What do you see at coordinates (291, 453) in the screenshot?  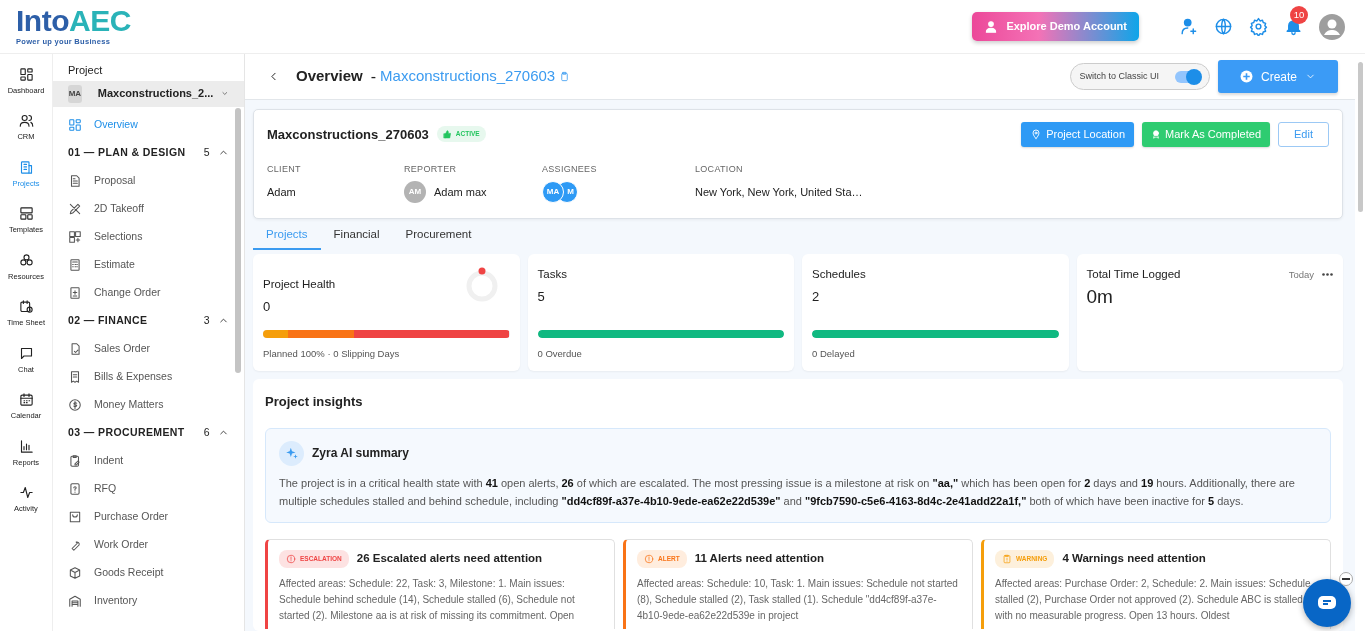 I see `sparkle-icon` at bounding box center [291, 453].